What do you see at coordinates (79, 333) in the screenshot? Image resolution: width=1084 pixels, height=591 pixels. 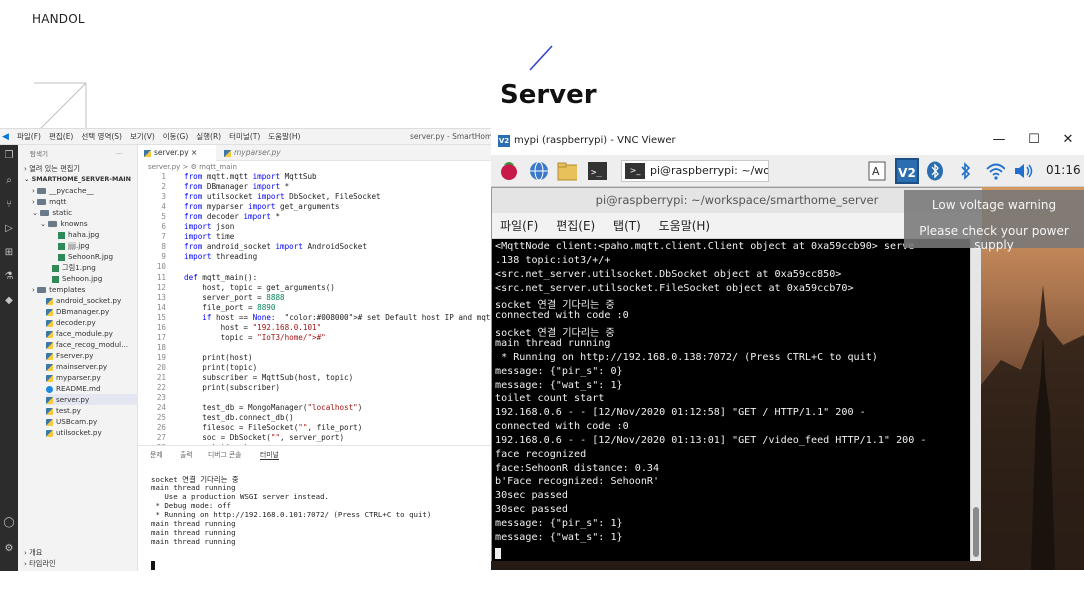 I see `tree-file: face_module.py` at bounding box center [79, 333].